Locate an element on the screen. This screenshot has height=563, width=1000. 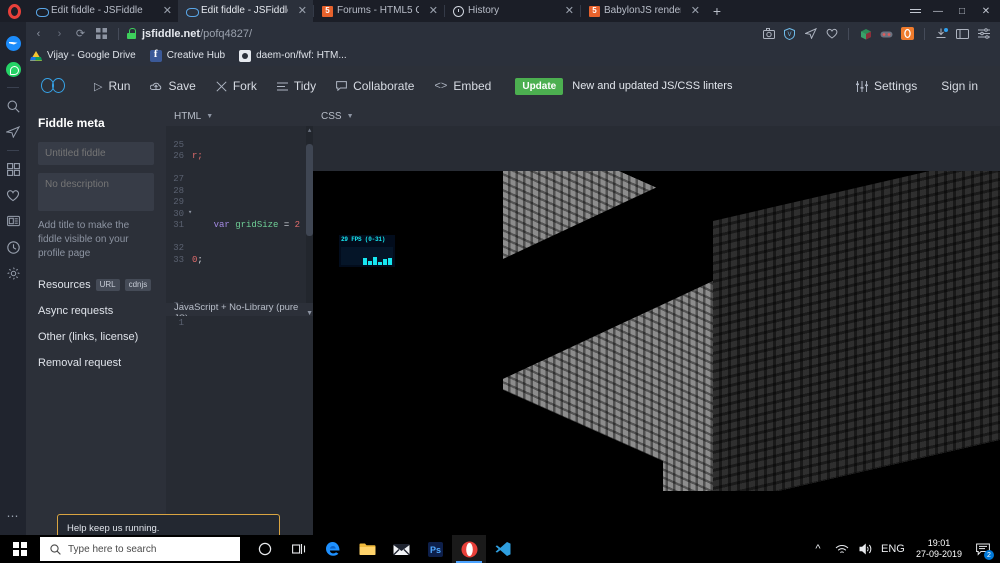
task-view-icon is located at coordinates (299, 549).